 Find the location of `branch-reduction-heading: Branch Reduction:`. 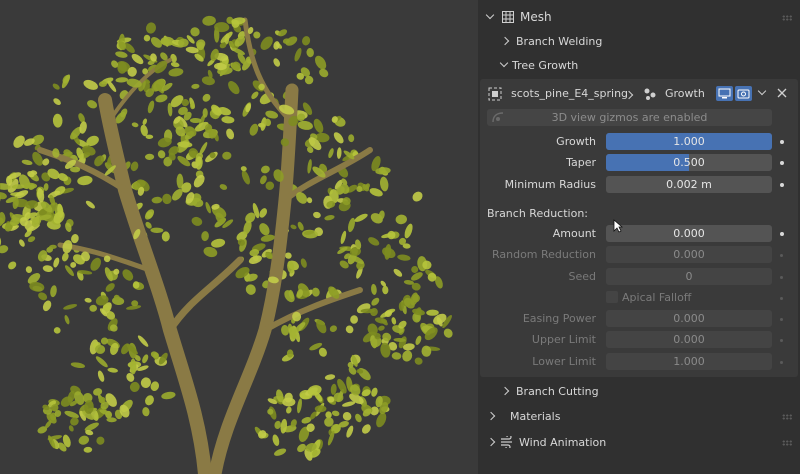

branch-reduction-heading: Branch Reduction: is located at coordinates (537, 213).